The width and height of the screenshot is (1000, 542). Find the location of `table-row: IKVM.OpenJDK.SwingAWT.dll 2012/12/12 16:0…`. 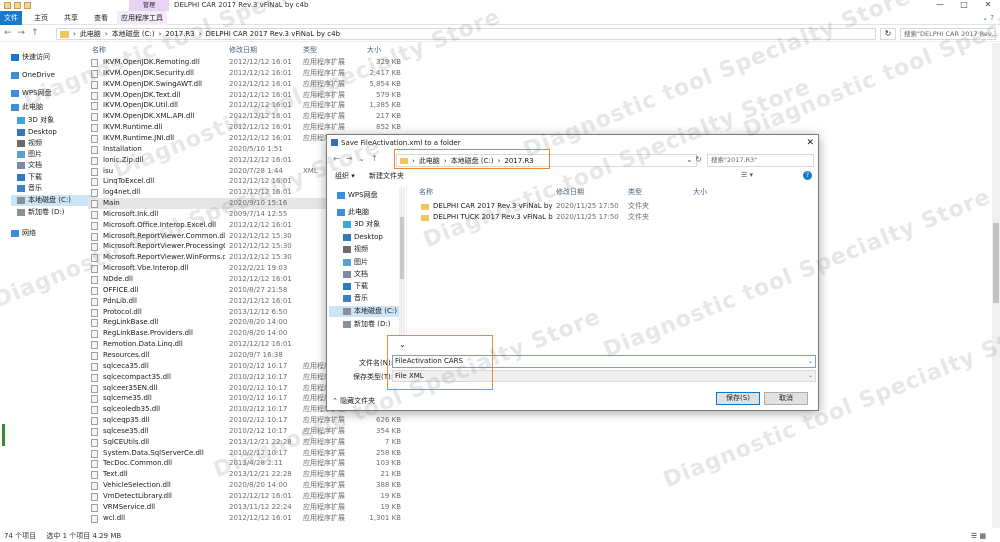

table-row: IKVM.OpenJDK.SwingAWT.dll 2012/12/12 16:0… is located at coordinates (248, 84).